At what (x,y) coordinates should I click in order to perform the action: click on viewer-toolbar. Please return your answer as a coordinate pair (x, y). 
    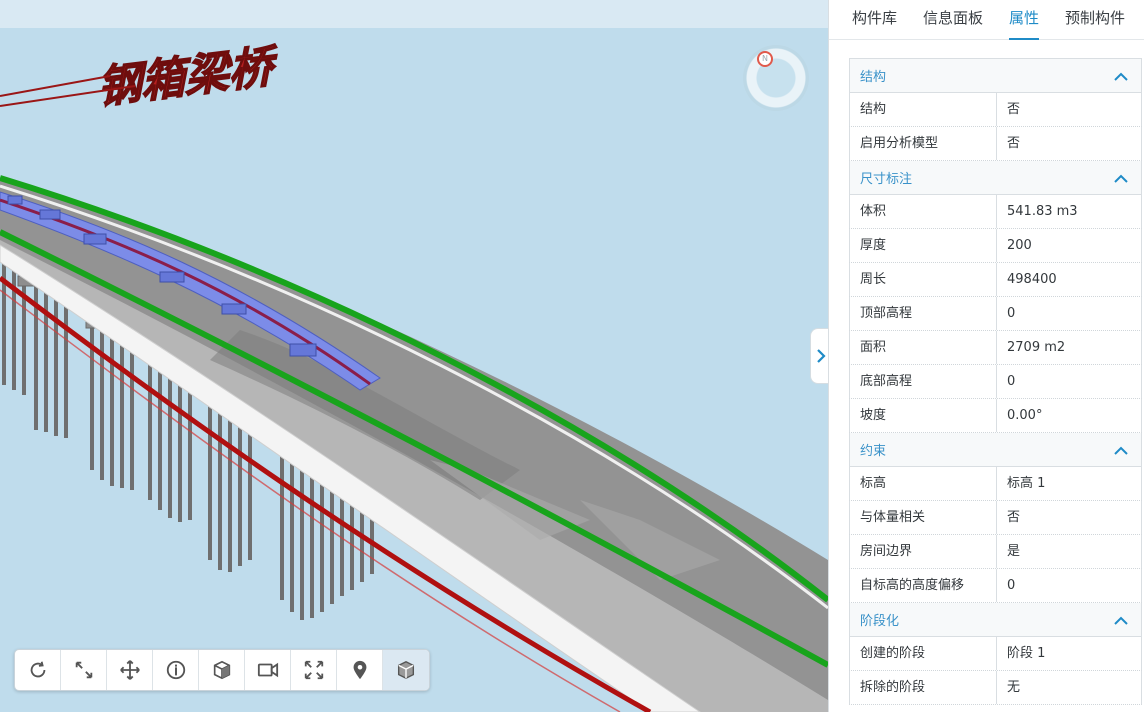
    Looking at the image, I should click on (222, 670).